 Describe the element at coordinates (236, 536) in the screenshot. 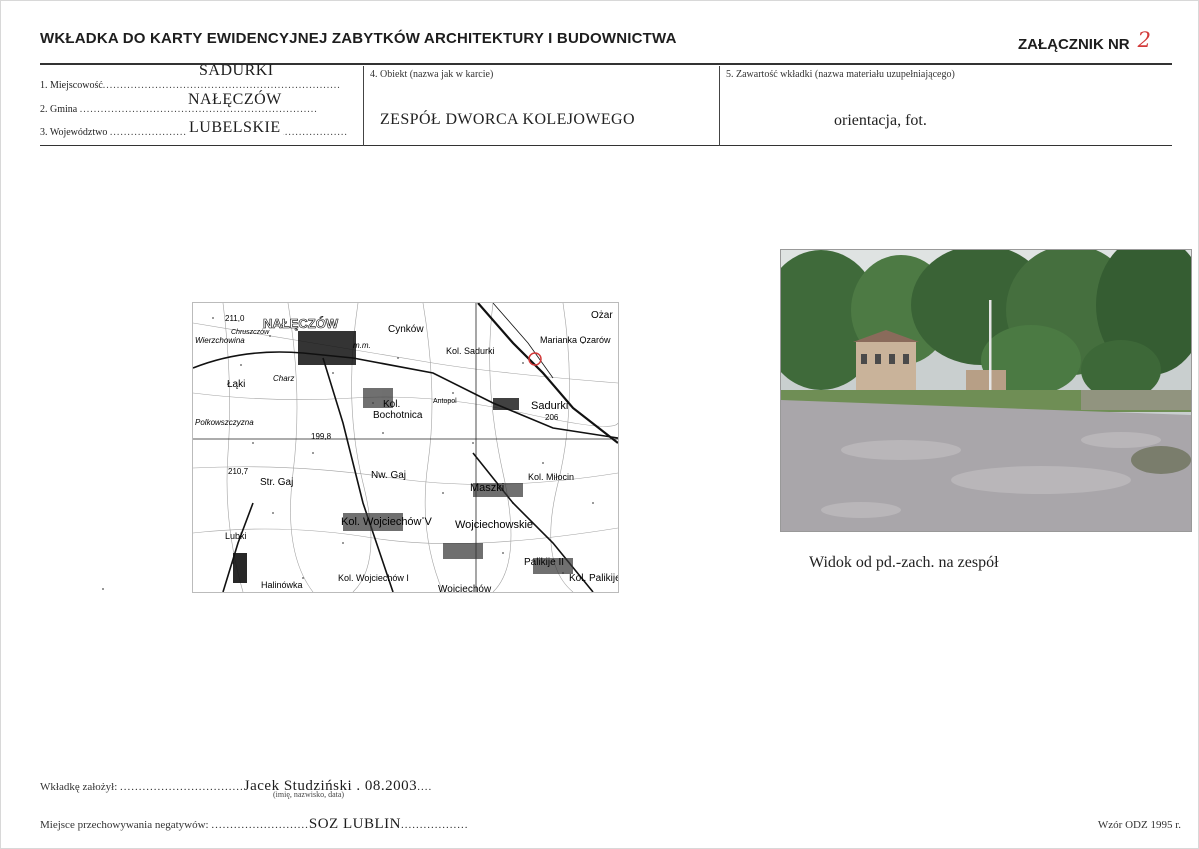

I see `map-label: Lubki` at that location.